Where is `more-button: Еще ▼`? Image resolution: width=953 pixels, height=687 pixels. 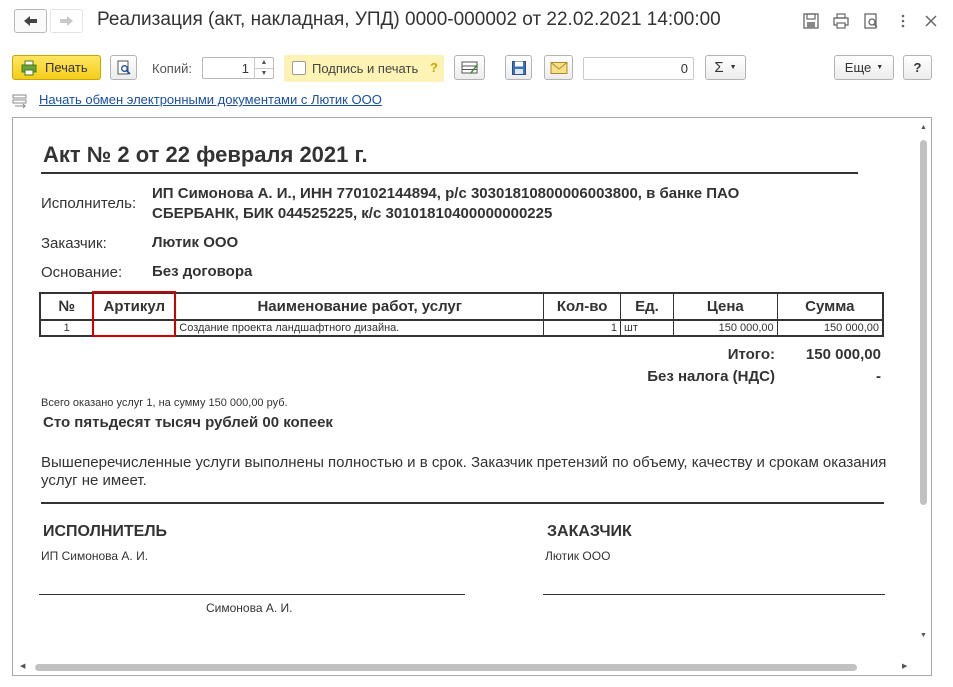
more-button: Еще ▼ is located at coordinates (864, 67).